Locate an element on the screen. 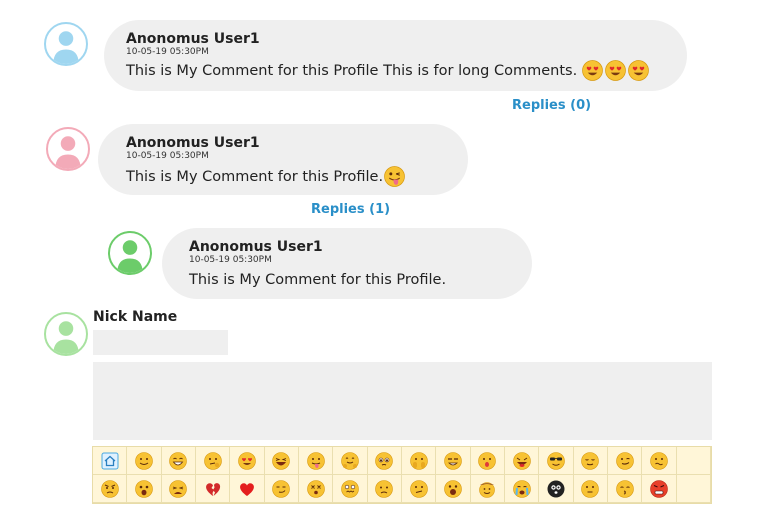  nauseated-emoji-icon is located at coordinates (350, 489).